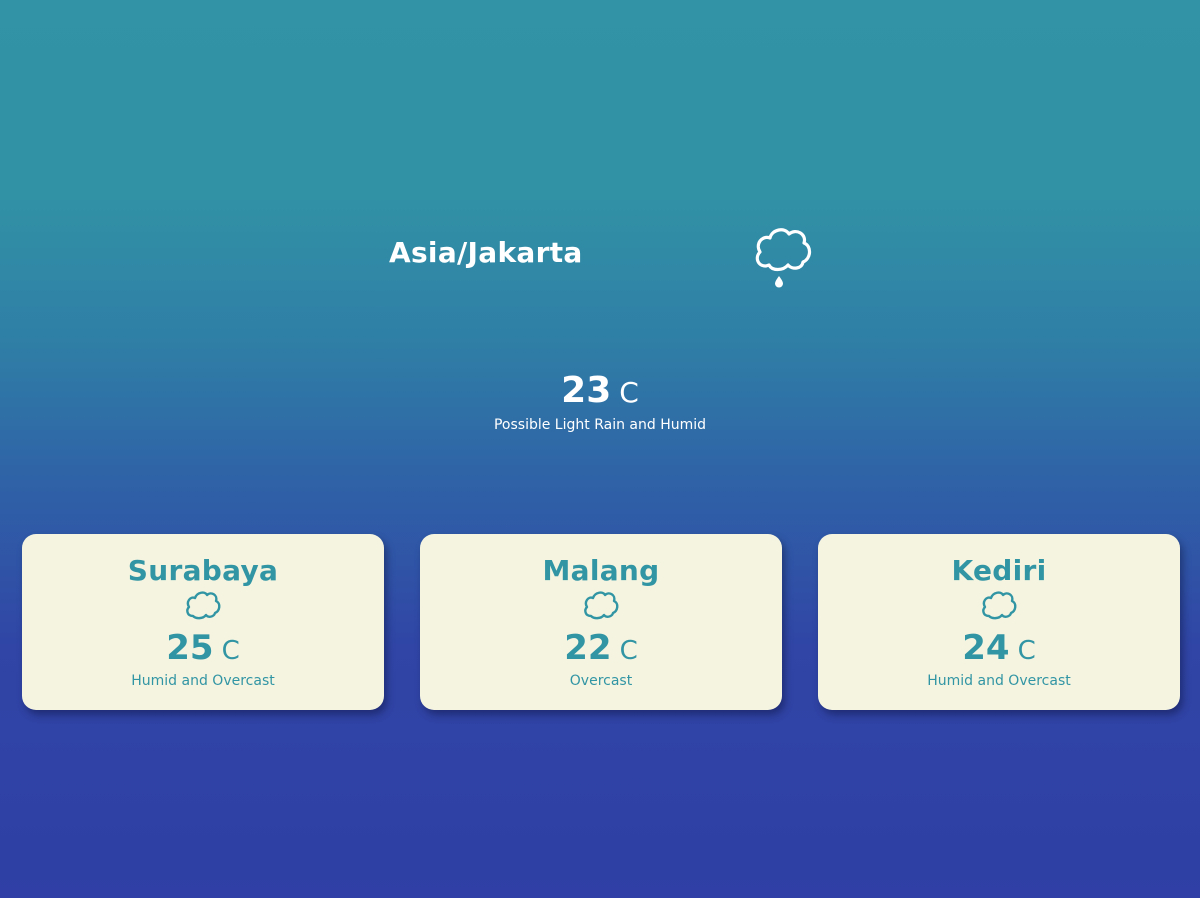 This screenshot has width=1200, height=898. What do you see at coordinates (601, 681) in the screenshot?
I see `city-description: Overcast` at bounding box center [601, 681].